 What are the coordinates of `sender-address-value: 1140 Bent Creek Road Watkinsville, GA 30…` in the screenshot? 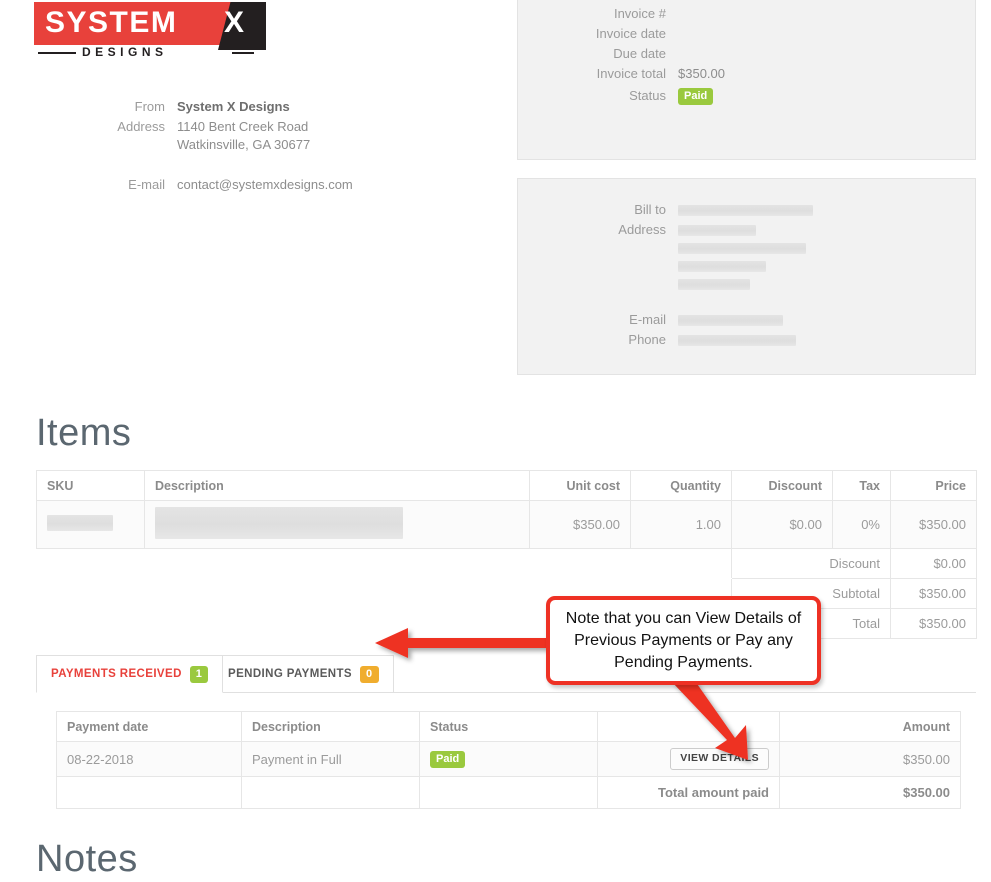 It's located at (243, 136).